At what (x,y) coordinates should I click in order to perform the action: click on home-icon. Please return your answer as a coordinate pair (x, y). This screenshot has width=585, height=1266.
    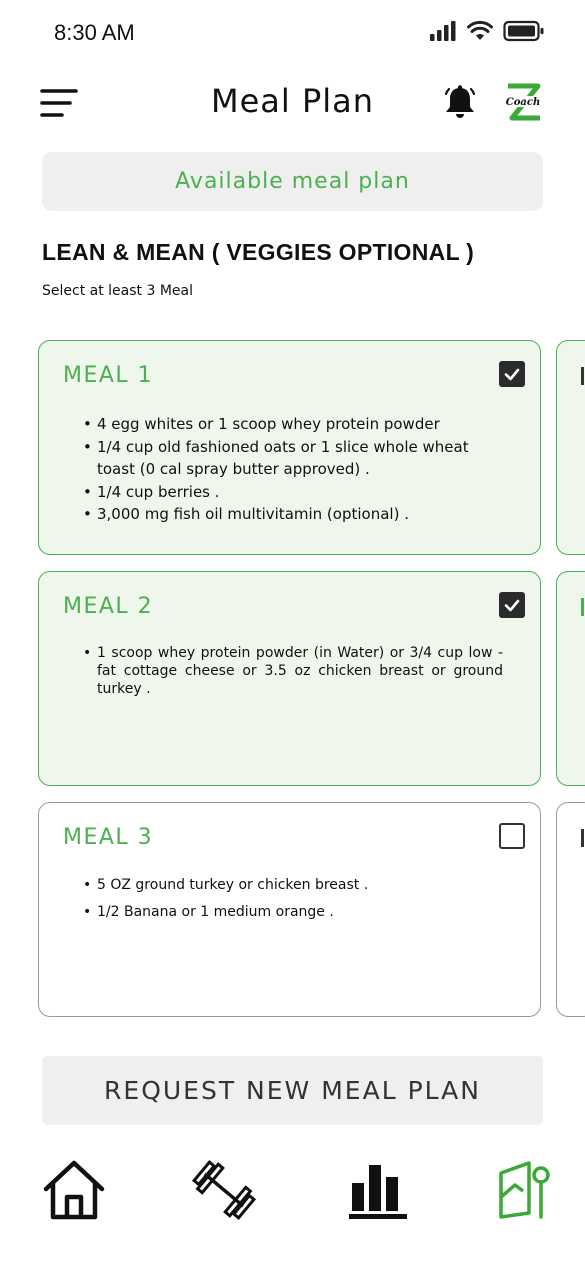
    Looking at the image, I should click on (74, 1190).